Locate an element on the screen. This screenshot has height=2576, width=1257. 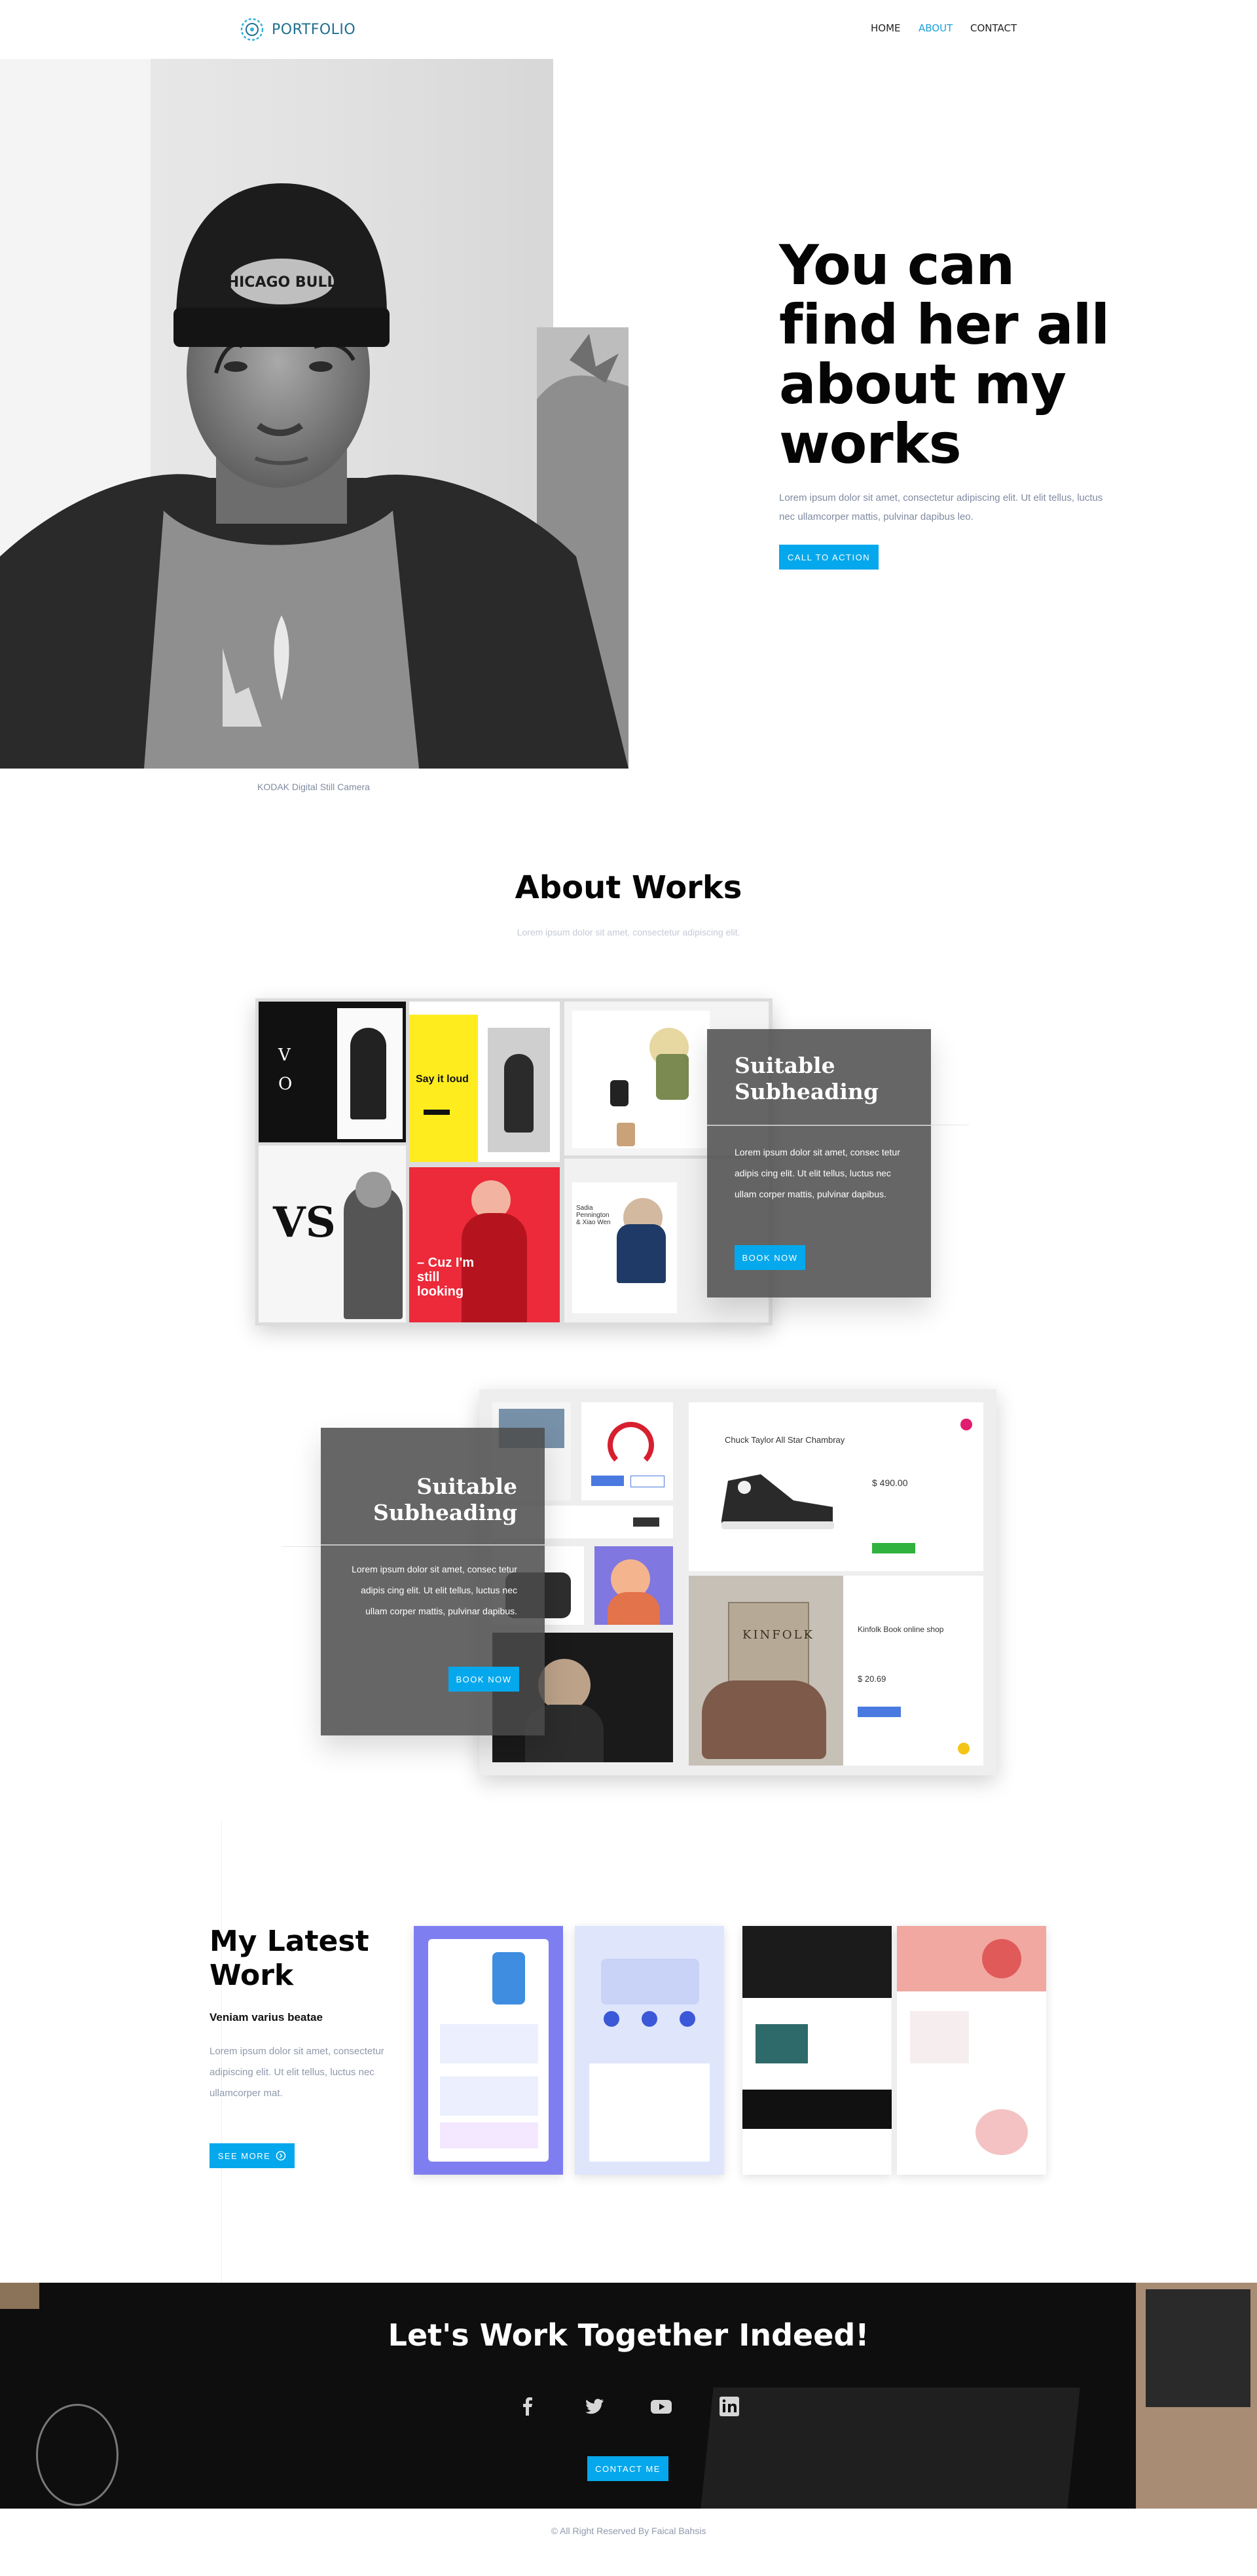
latest-work-subtitle: Veniam varius beatae is located at coordinates (266, 2017).